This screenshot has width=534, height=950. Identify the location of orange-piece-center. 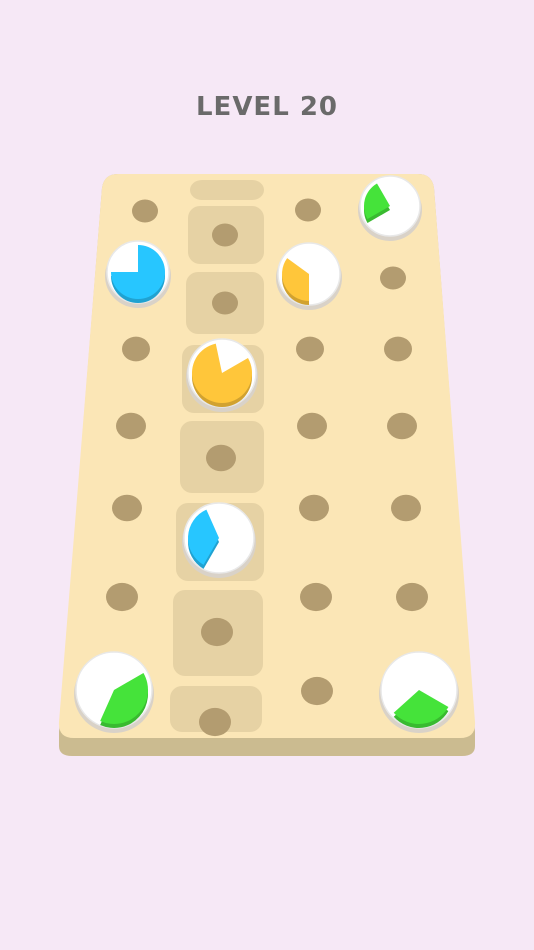
(222, 375).